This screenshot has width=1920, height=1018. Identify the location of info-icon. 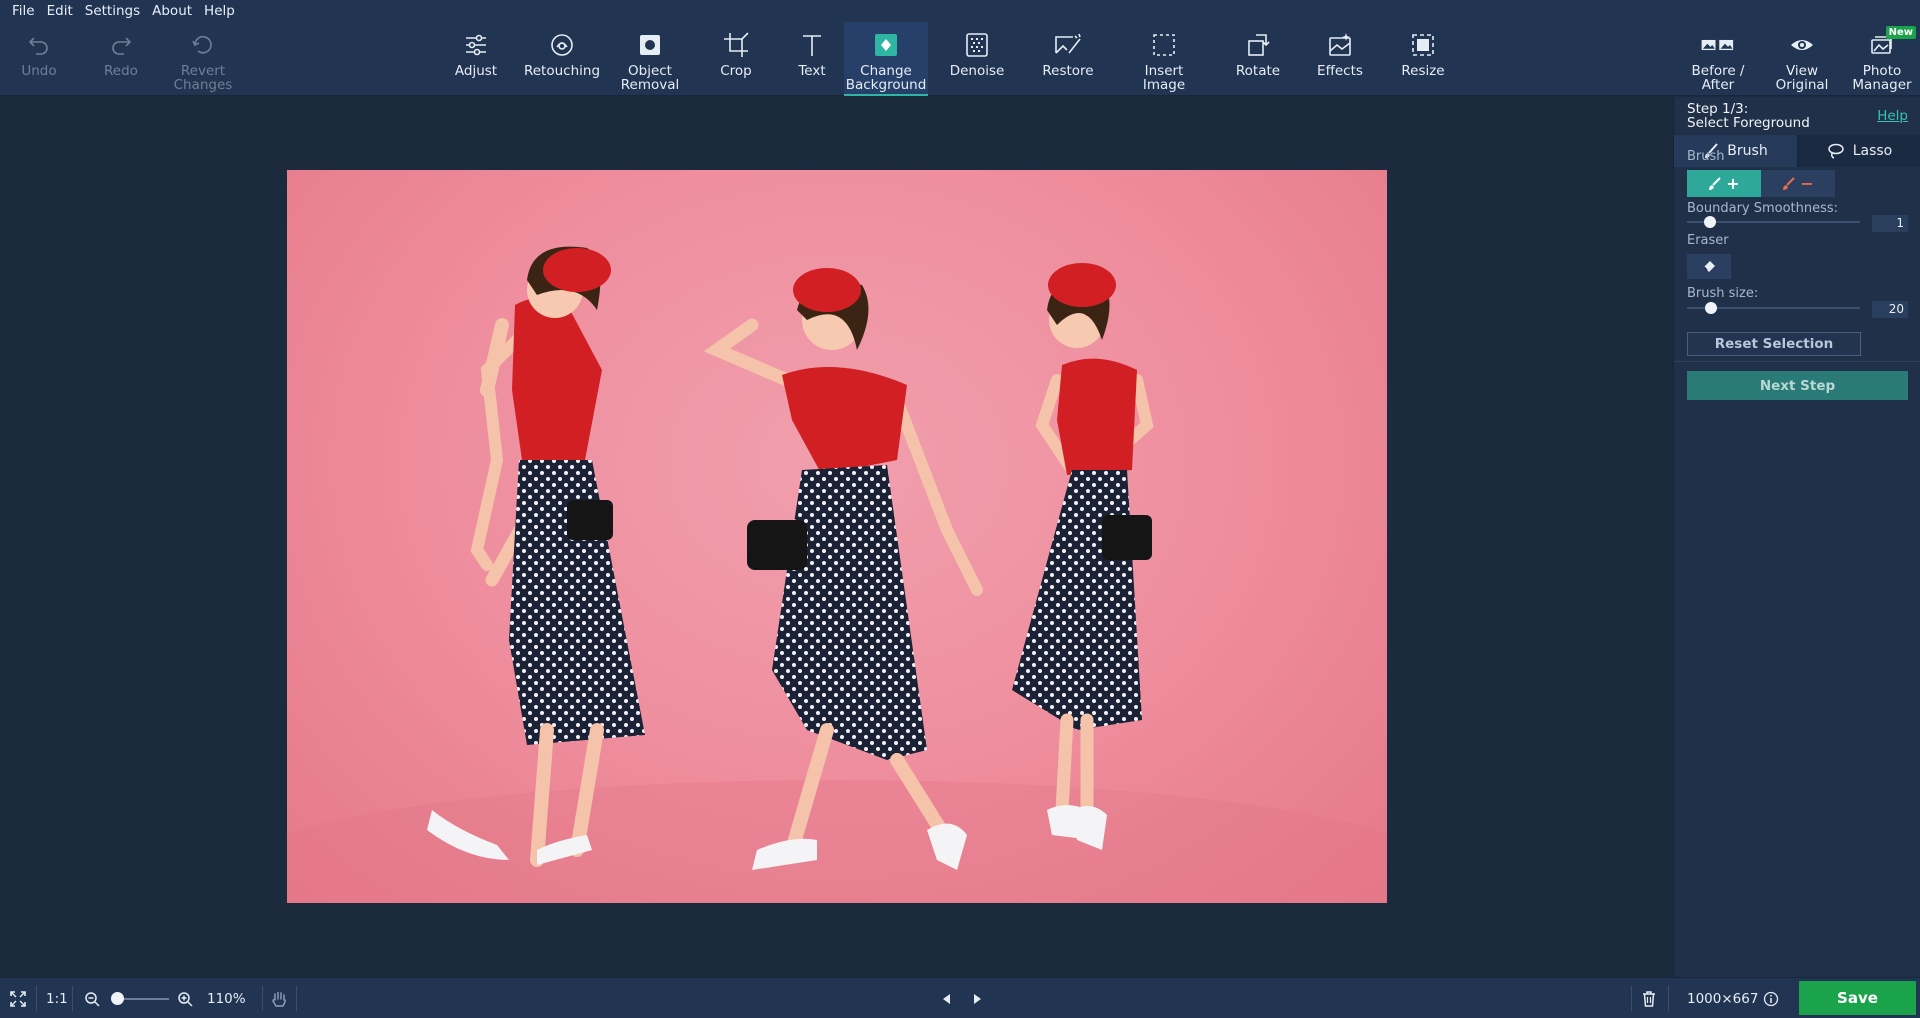
(1771, 998).